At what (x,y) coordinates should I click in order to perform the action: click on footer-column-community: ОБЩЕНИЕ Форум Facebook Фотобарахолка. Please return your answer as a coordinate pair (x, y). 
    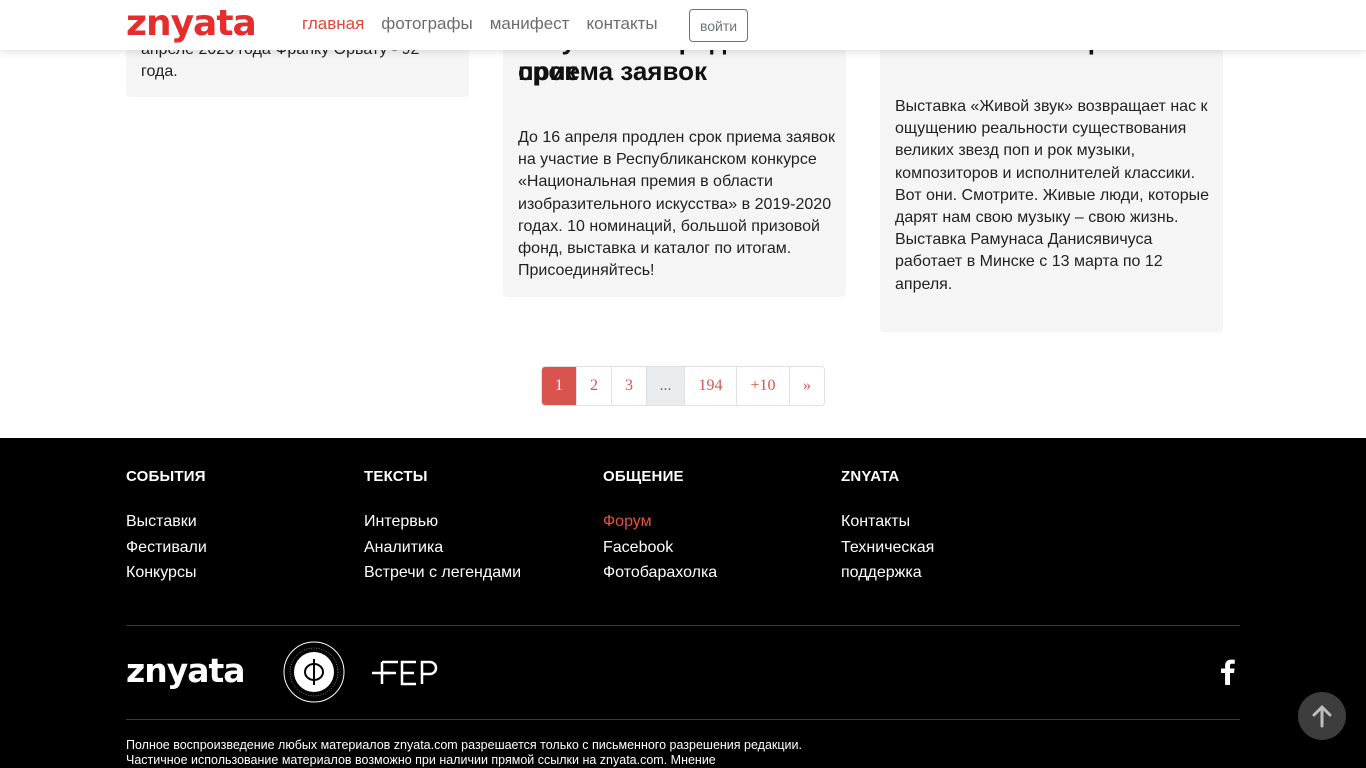
    Looking at the image, I should click on (660, 527).